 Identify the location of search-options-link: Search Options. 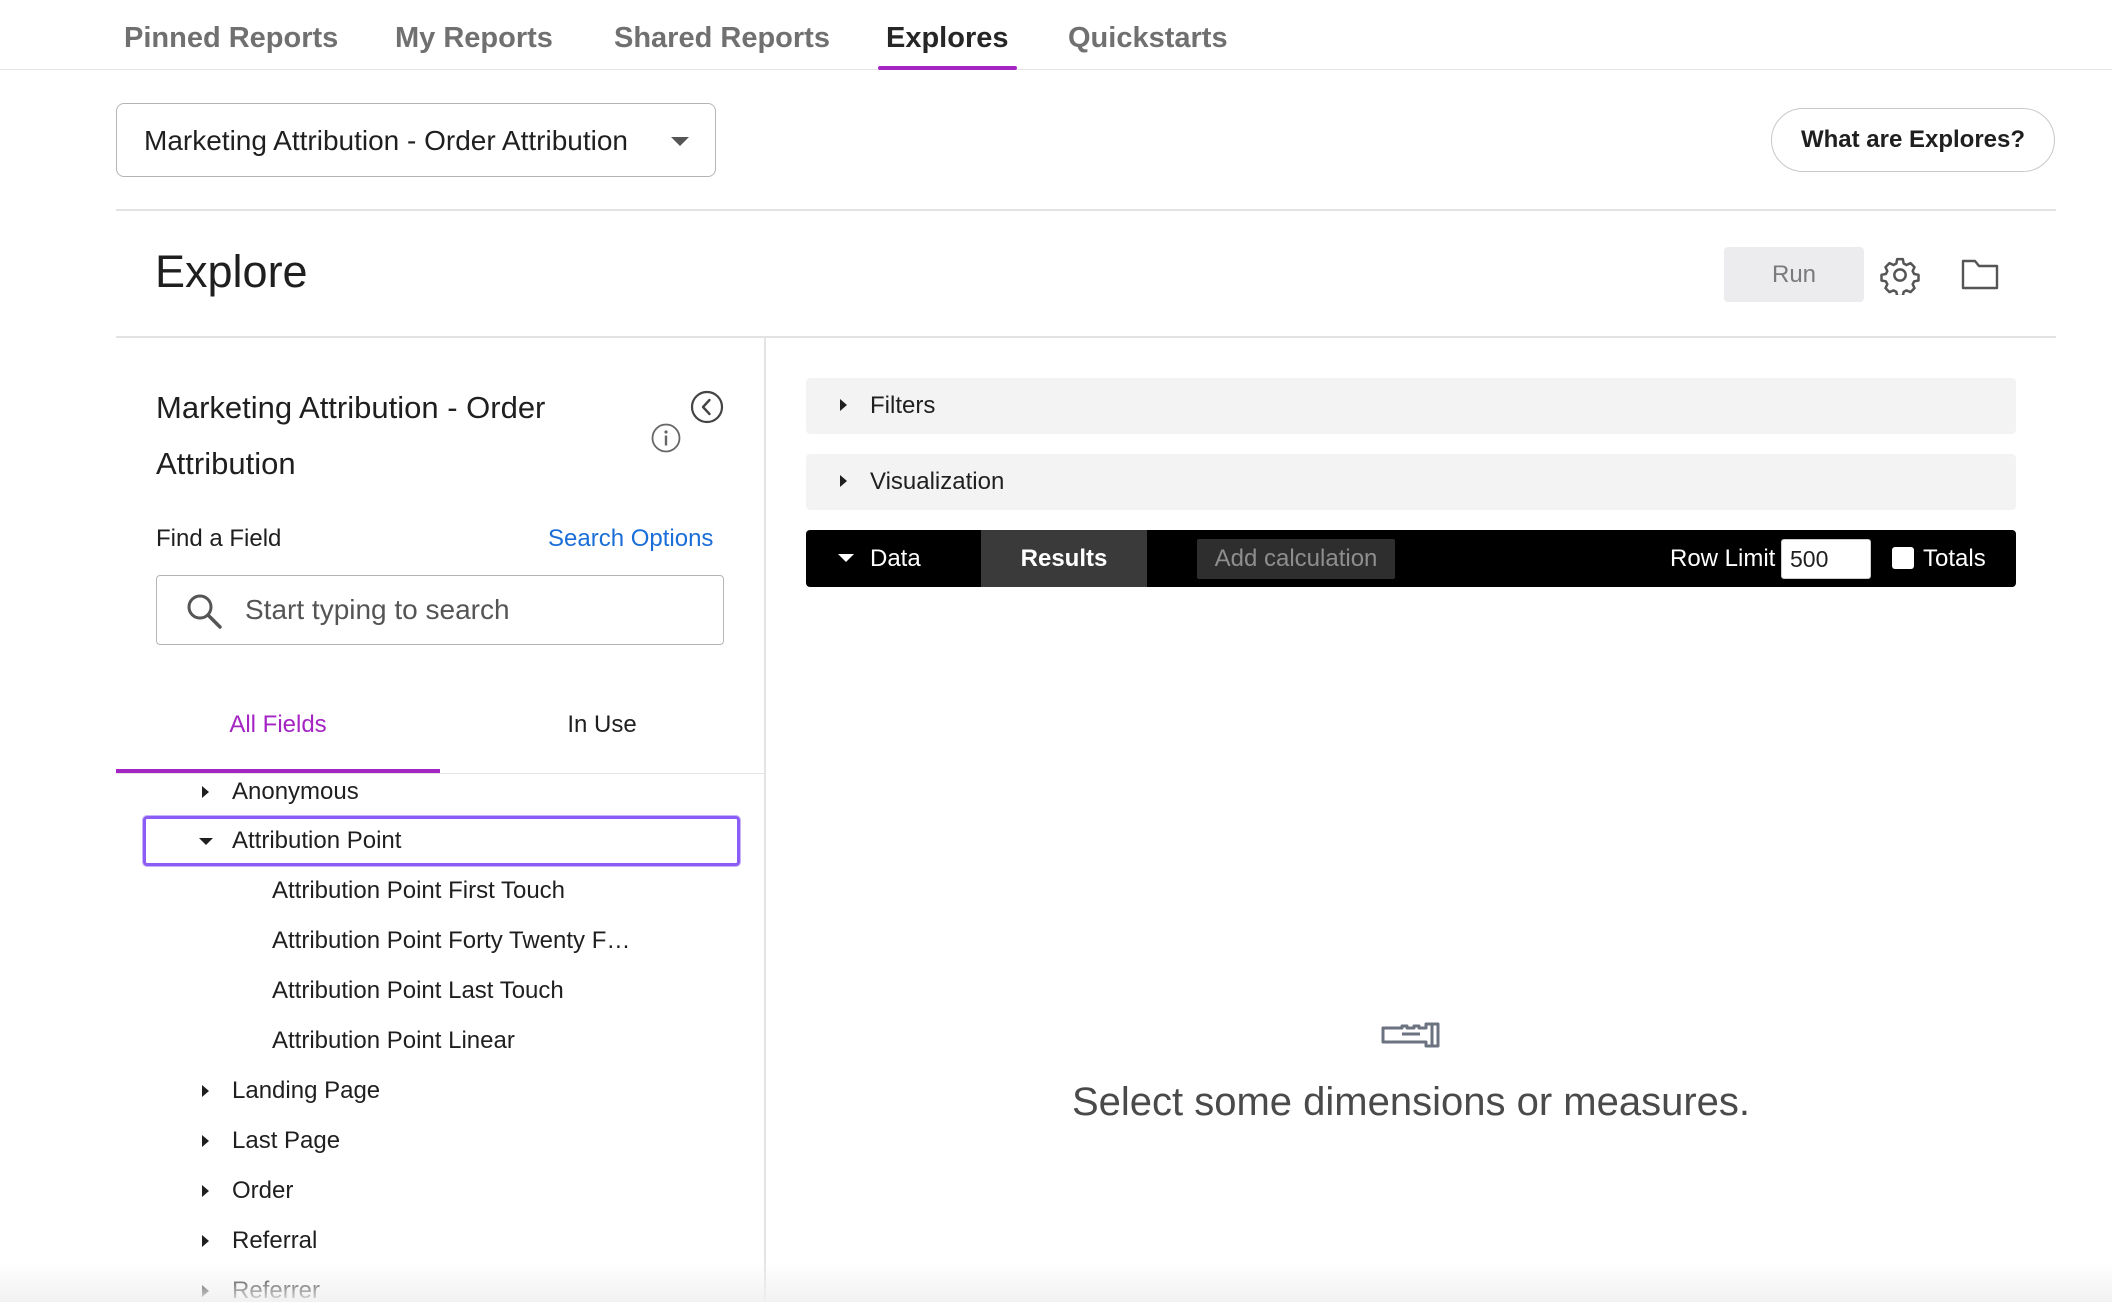
(630, 539).